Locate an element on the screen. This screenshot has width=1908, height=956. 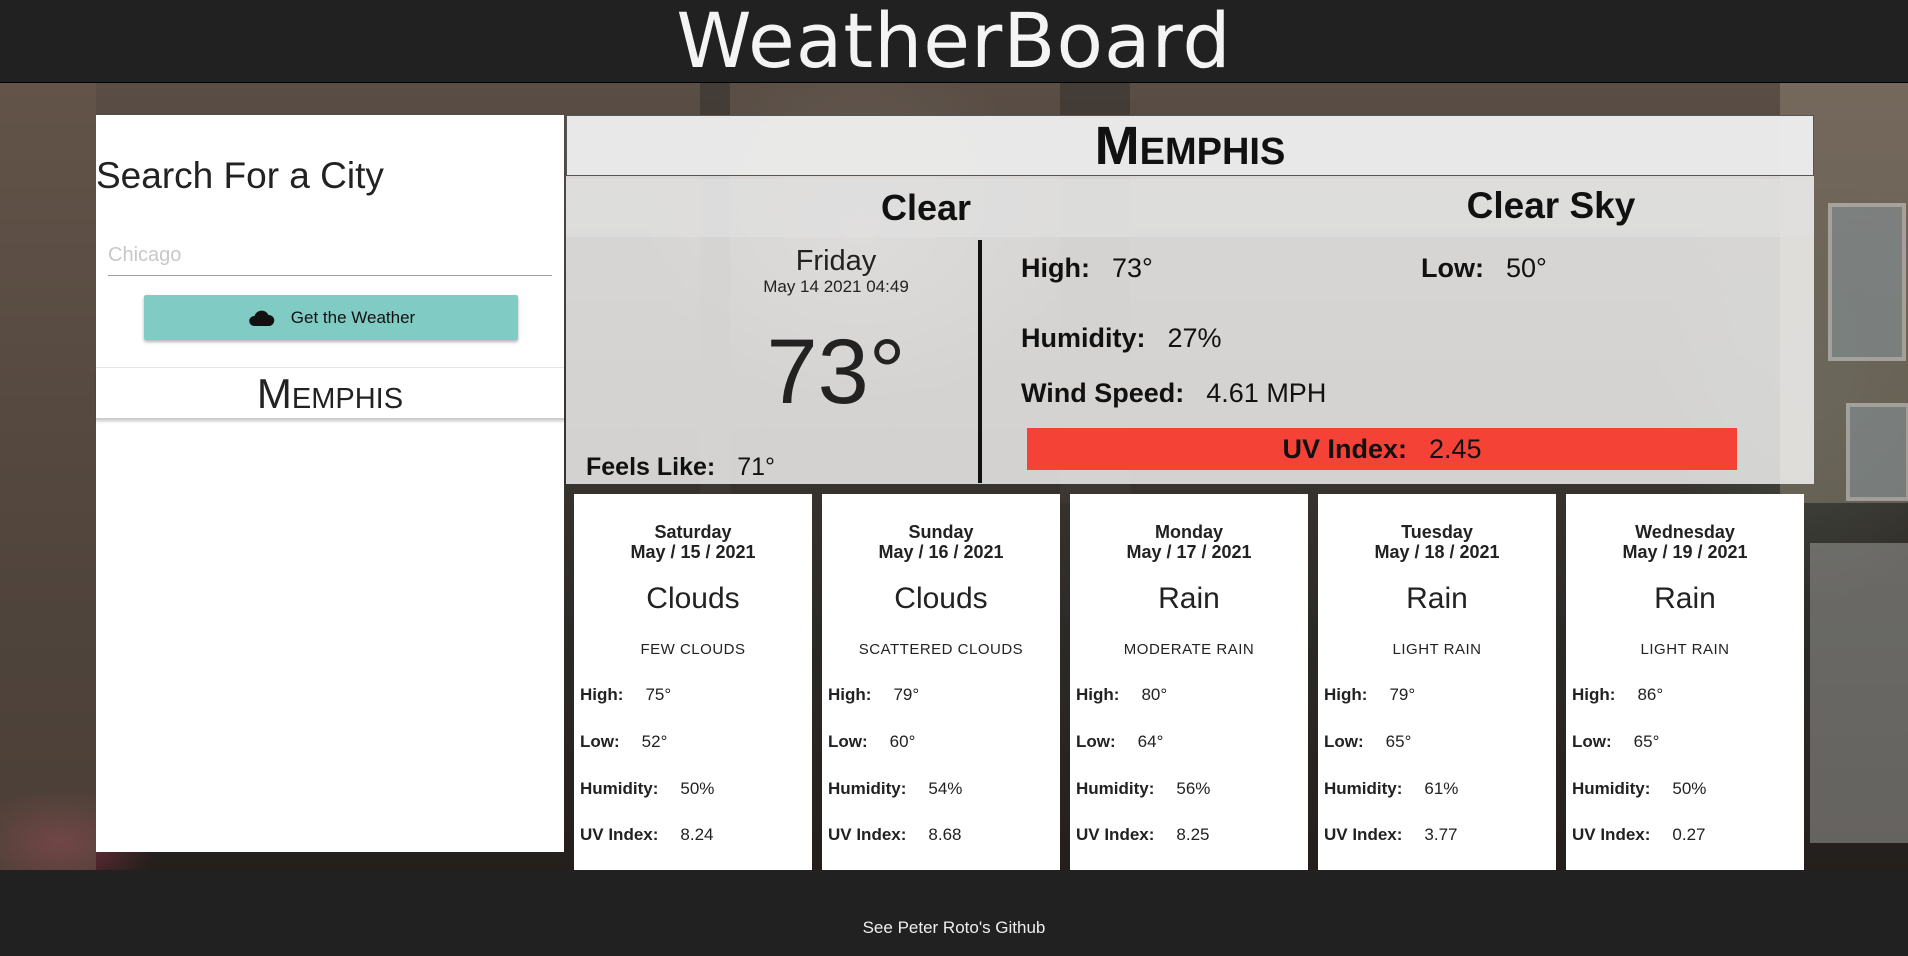
forecast-high-value: 80° is located at coordinates (1154, 694).